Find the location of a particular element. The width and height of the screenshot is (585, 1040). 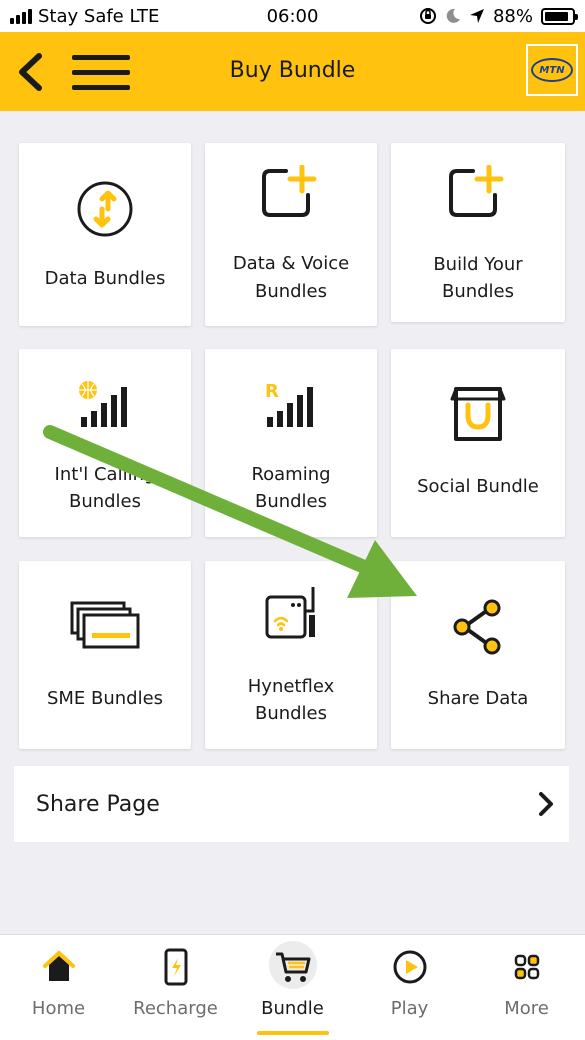

status-right: 88% is located at coordinates (498, 16).